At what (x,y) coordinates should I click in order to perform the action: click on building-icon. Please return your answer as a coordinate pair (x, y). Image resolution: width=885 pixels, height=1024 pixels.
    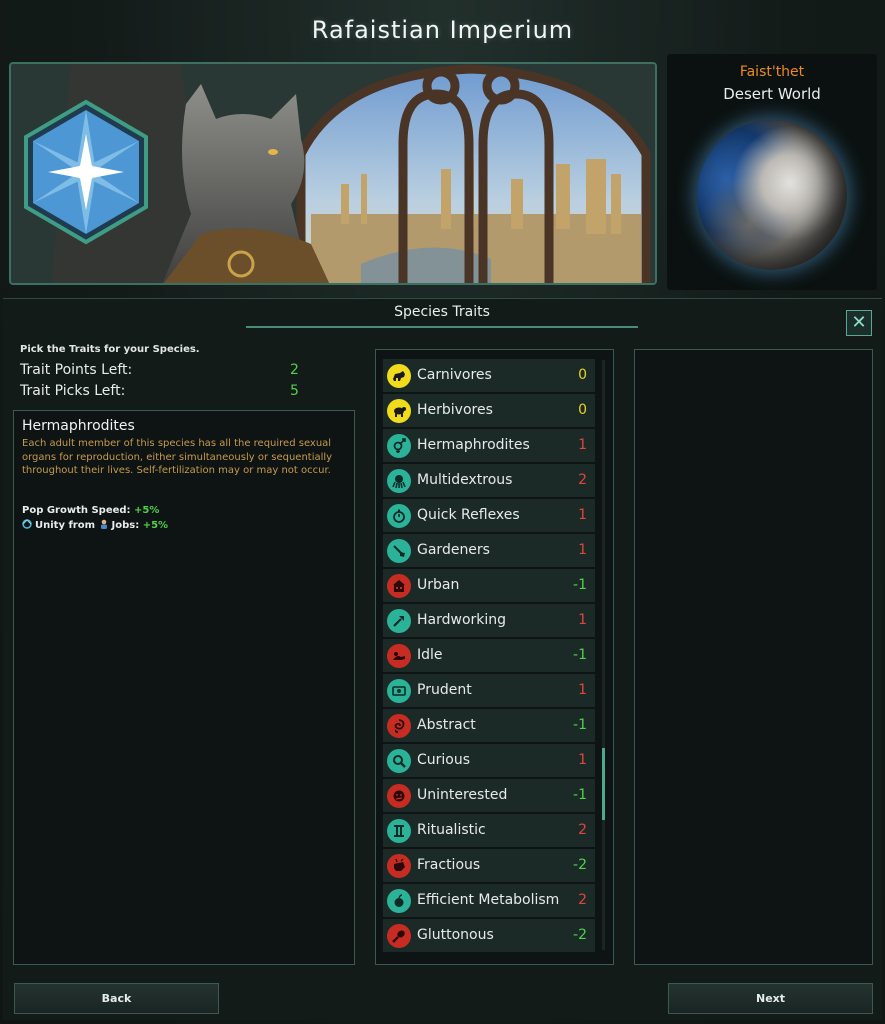
    Looking at the image, I should click on (399, 586).